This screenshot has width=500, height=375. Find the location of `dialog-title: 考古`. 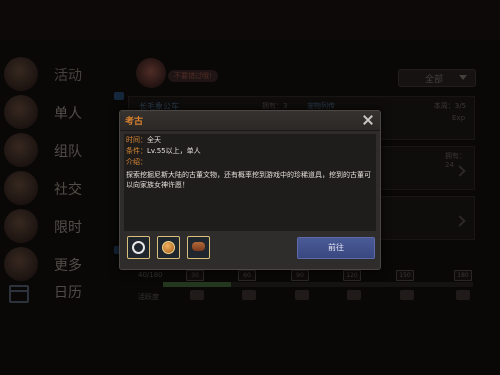

dialog-title: 考古 is located at coordinates (134, 122).